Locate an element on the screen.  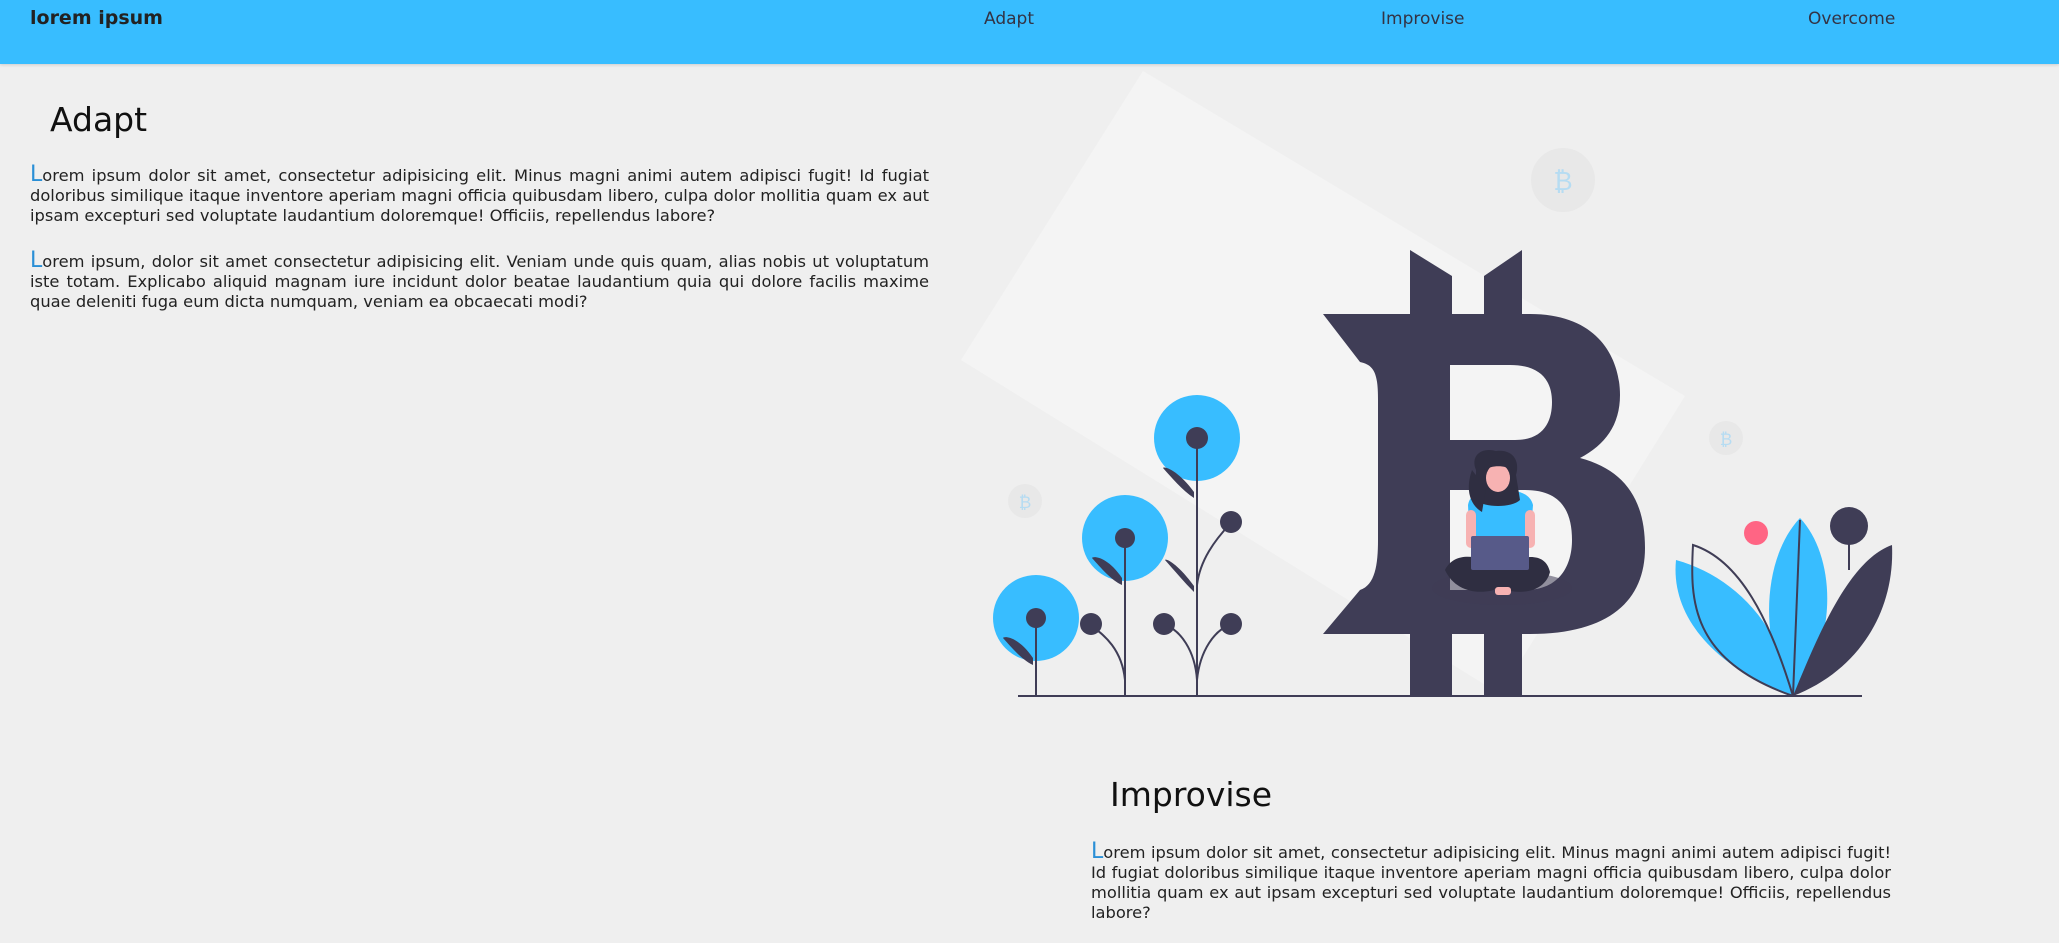
brand-logo: lorem ipsum is located at coordinates (96, 18).